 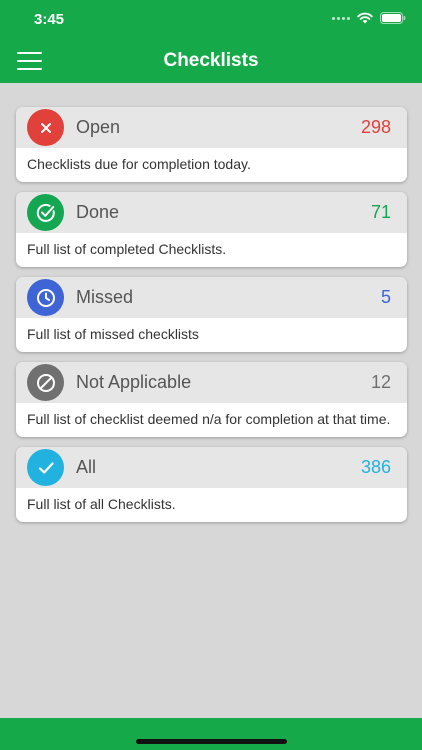 What do you see at coordinates (211, 467) in the screenshot?
I see `card-header: All 386` at bounding box center [211, 467].